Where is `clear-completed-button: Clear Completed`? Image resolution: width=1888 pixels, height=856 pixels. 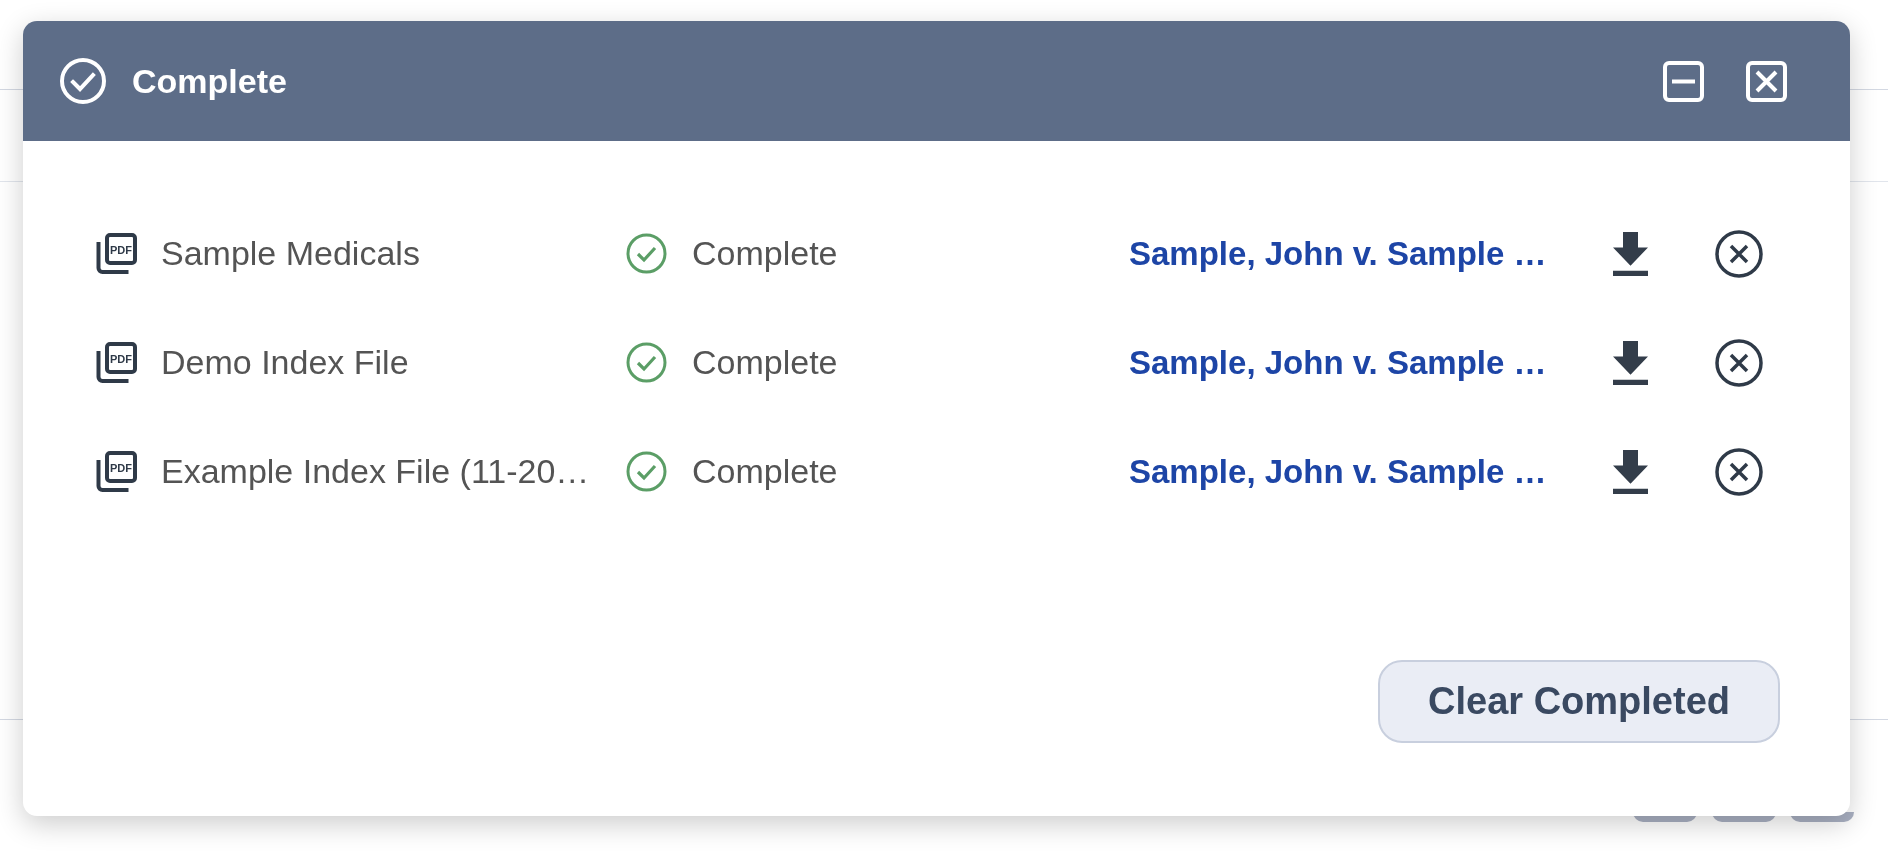 clear-completed-button: Clear Completed is located at coordinates (1579, 701).